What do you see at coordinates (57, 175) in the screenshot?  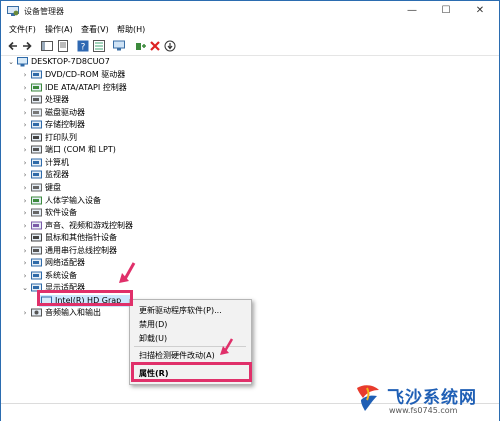 I see `tree-item-label: 监视器` at bounding box center [57, 175].